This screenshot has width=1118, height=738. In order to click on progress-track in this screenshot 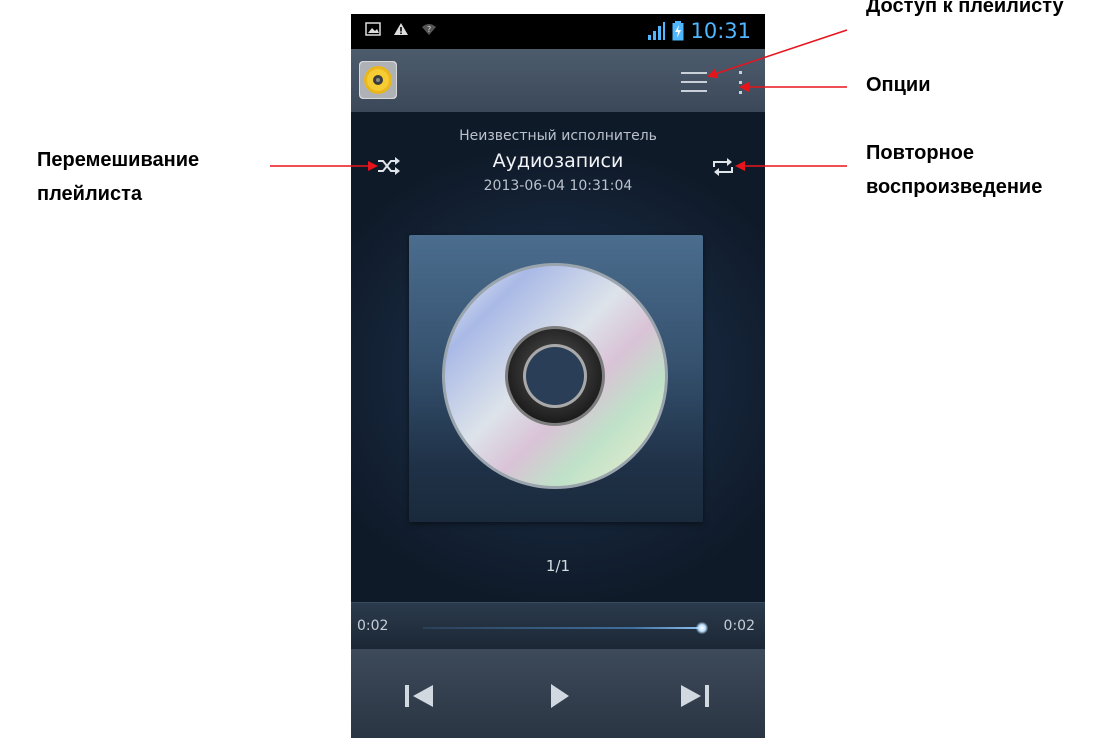, I will do `click(563, 628)`.